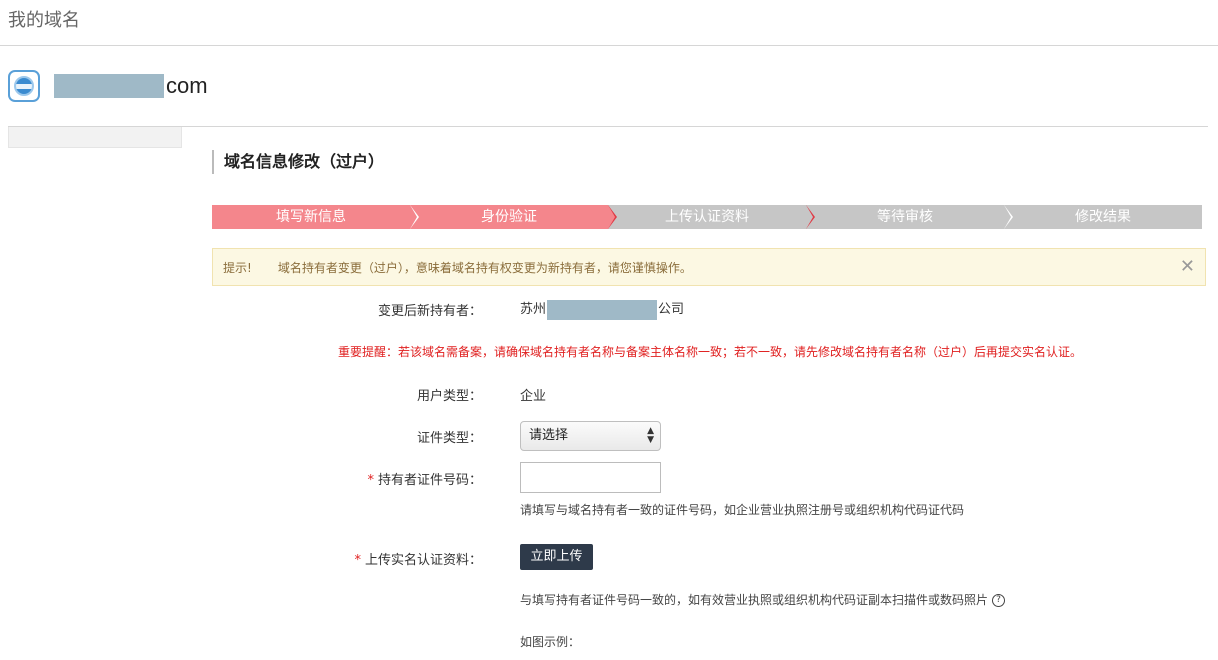  I want to click on notice-label: 提示!, so click(237, 267).